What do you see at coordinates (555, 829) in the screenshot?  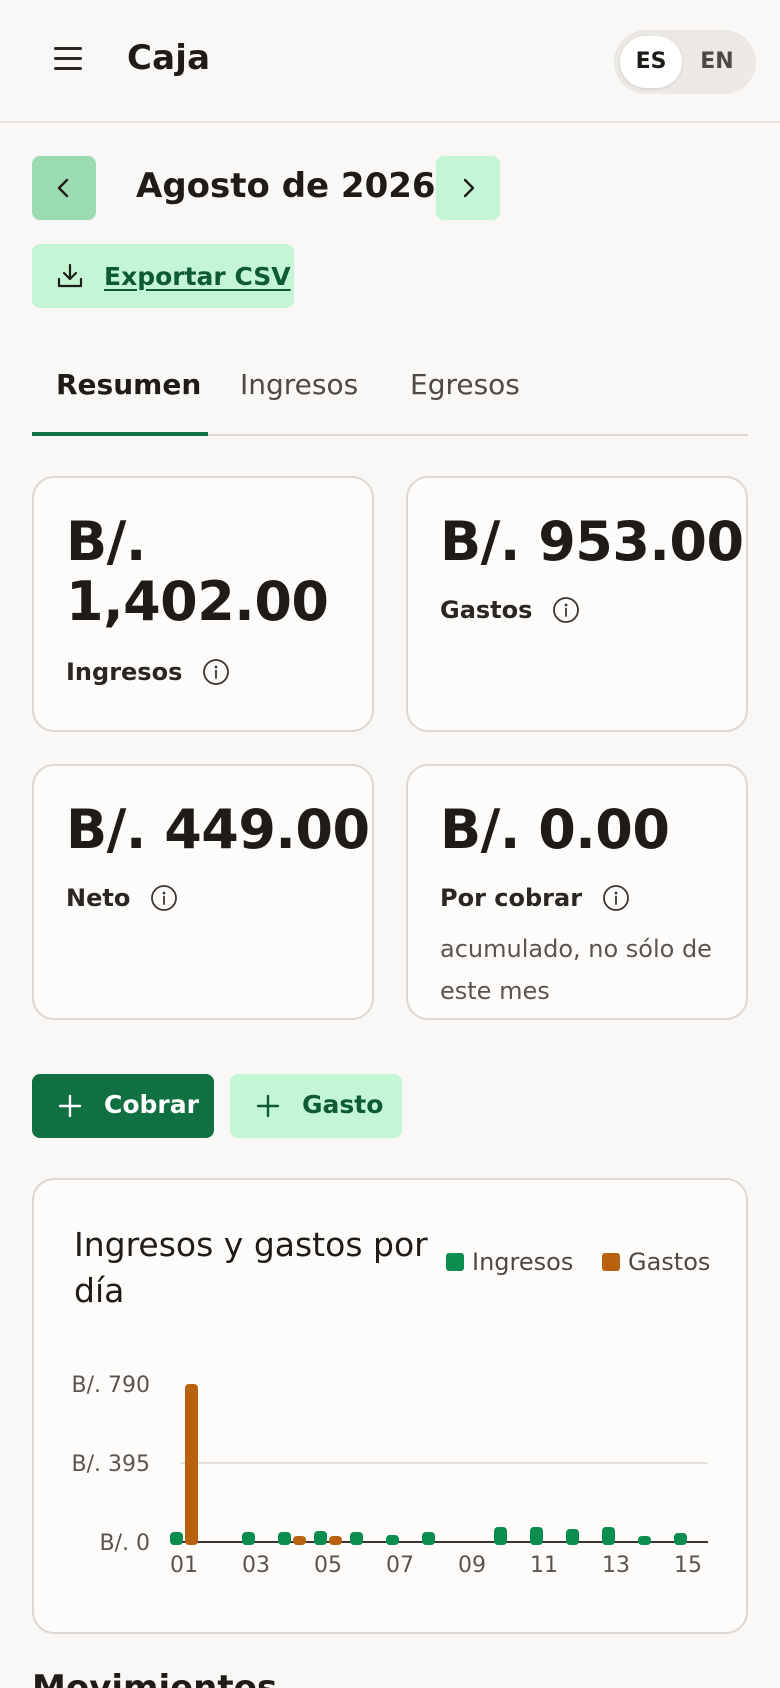 I see `por-cobrar-value: B/. 0.00` at bounding box center [555, 829].